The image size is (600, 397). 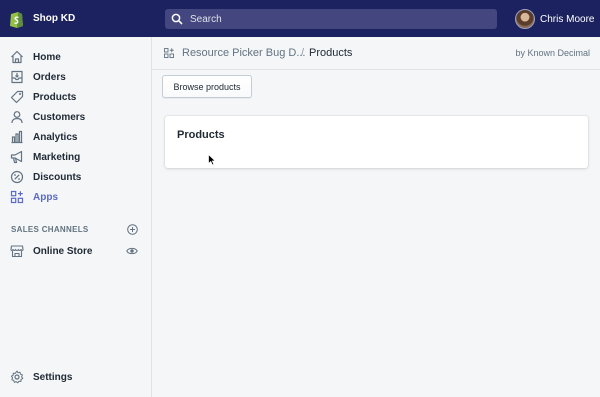 I want to click on sales-channels-title: SALES CHANNELS, so click(x=50, y=229).